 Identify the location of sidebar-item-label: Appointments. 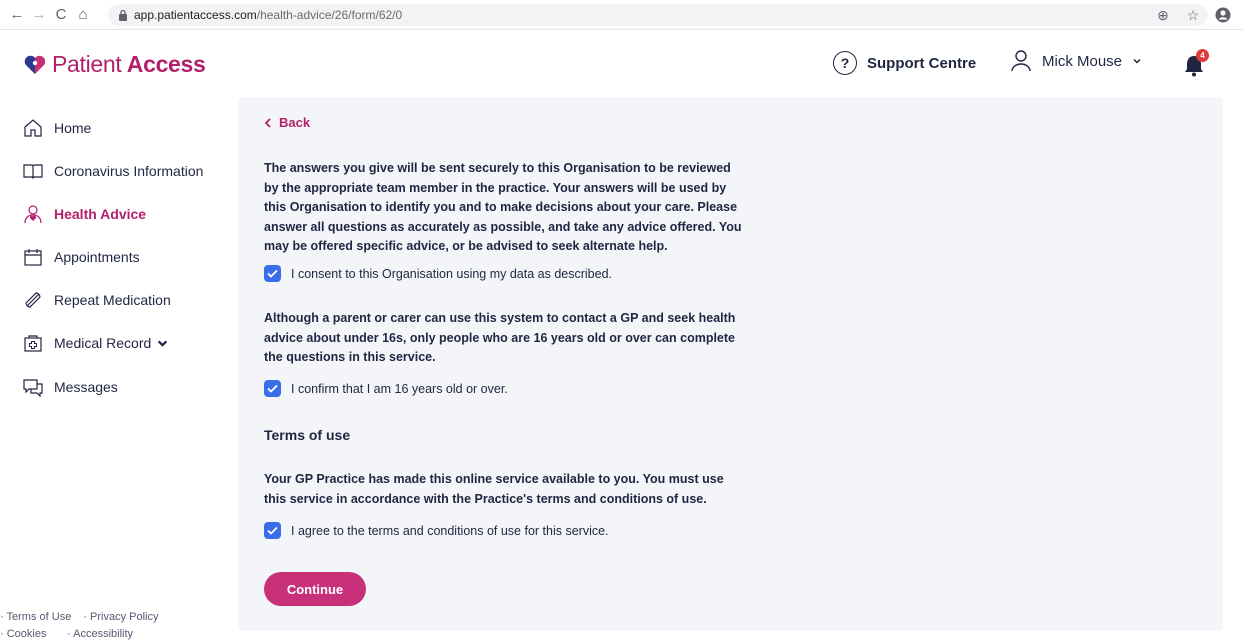
(97, 257).